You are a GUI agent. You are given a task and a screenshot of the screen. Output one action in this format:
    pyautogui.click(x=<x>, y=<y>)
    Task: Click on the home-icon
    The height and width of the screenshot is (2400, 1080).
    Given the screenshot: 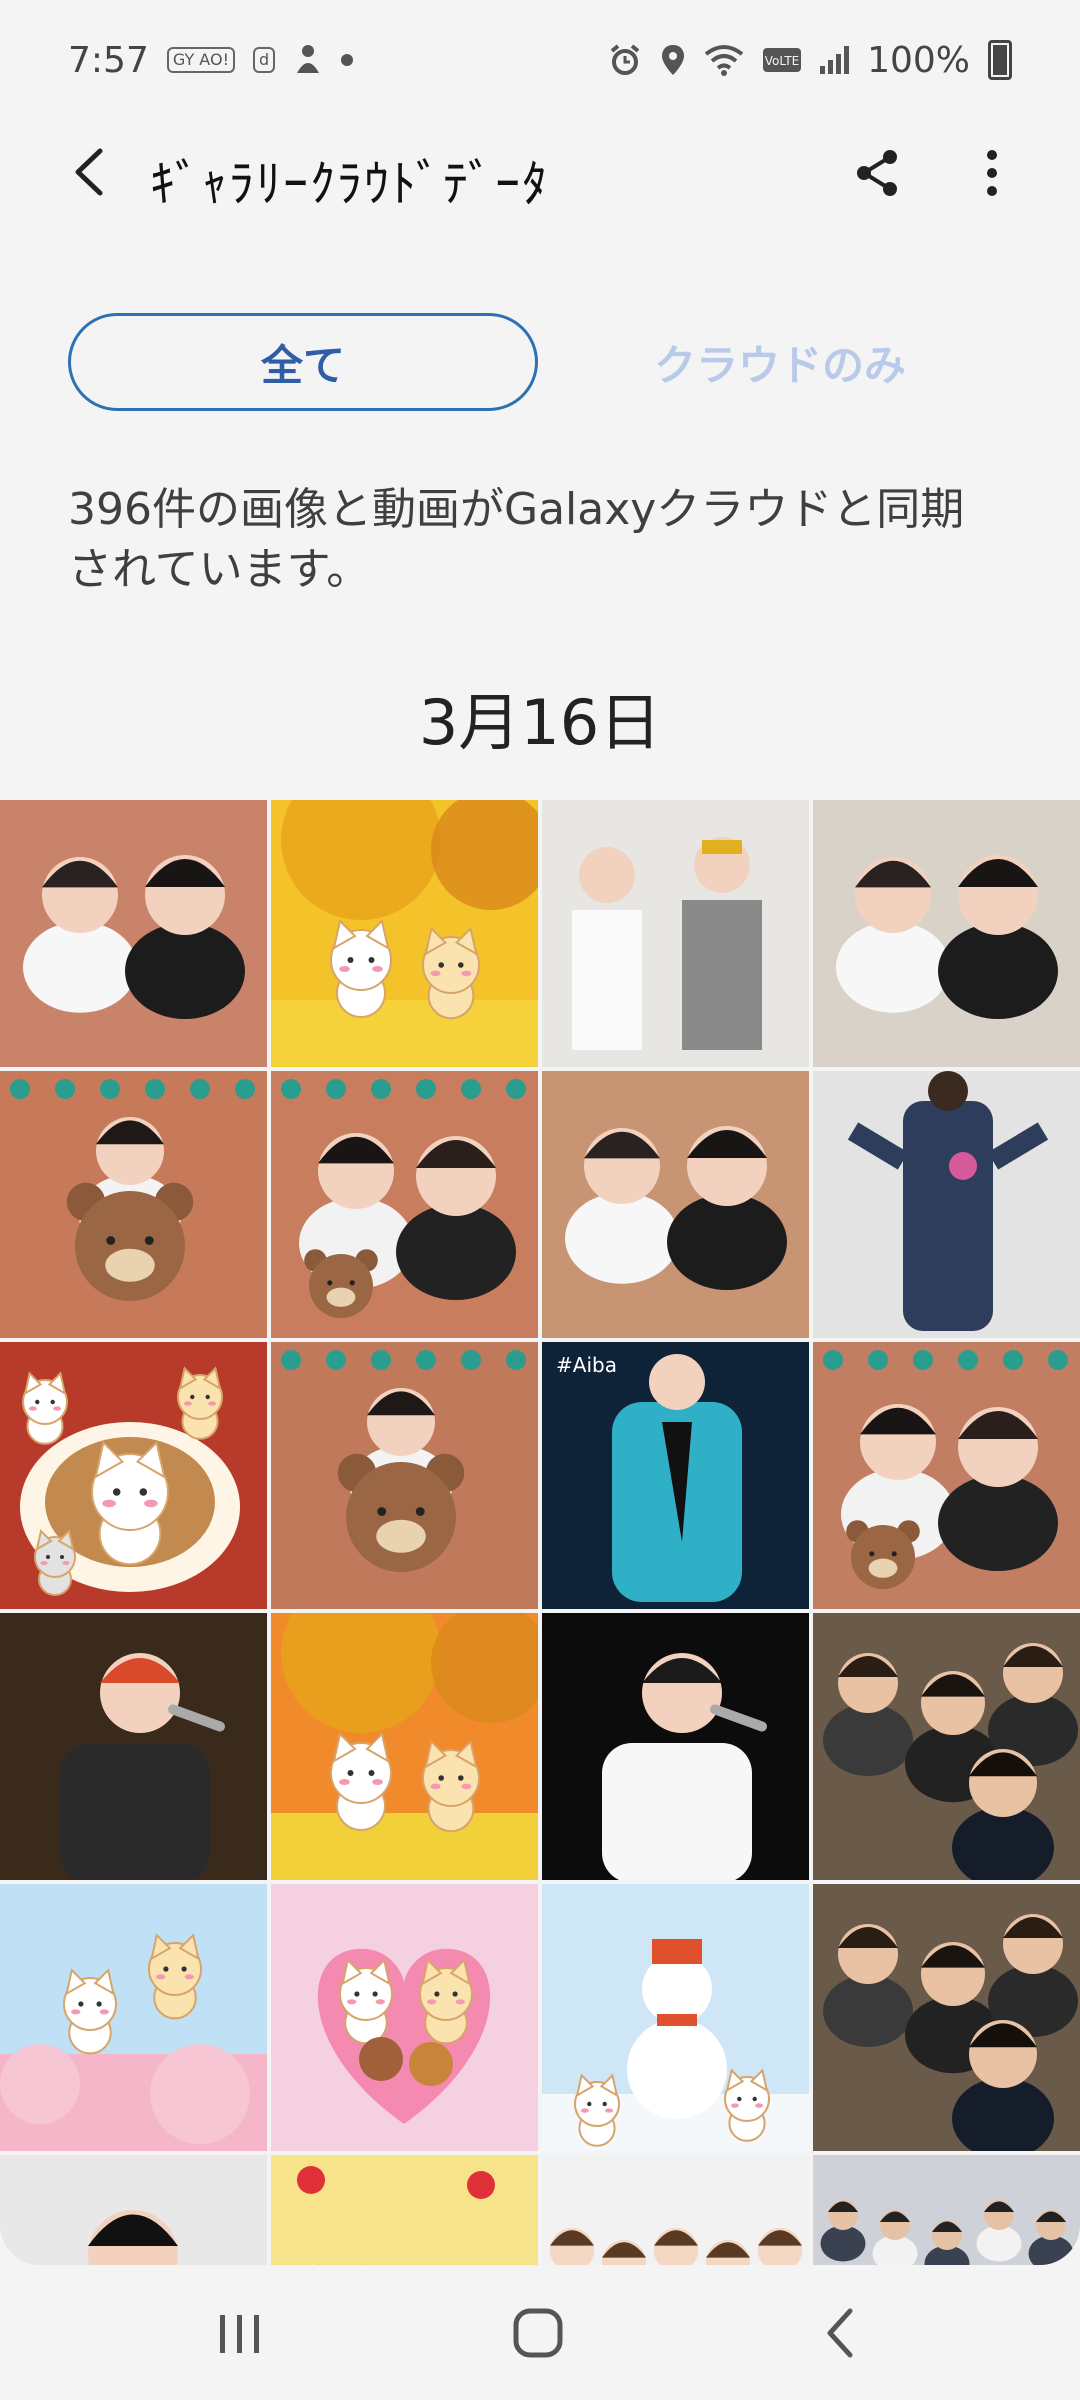 What is the action you would take?
    pyautogui.click(x=538, y=2333)
    